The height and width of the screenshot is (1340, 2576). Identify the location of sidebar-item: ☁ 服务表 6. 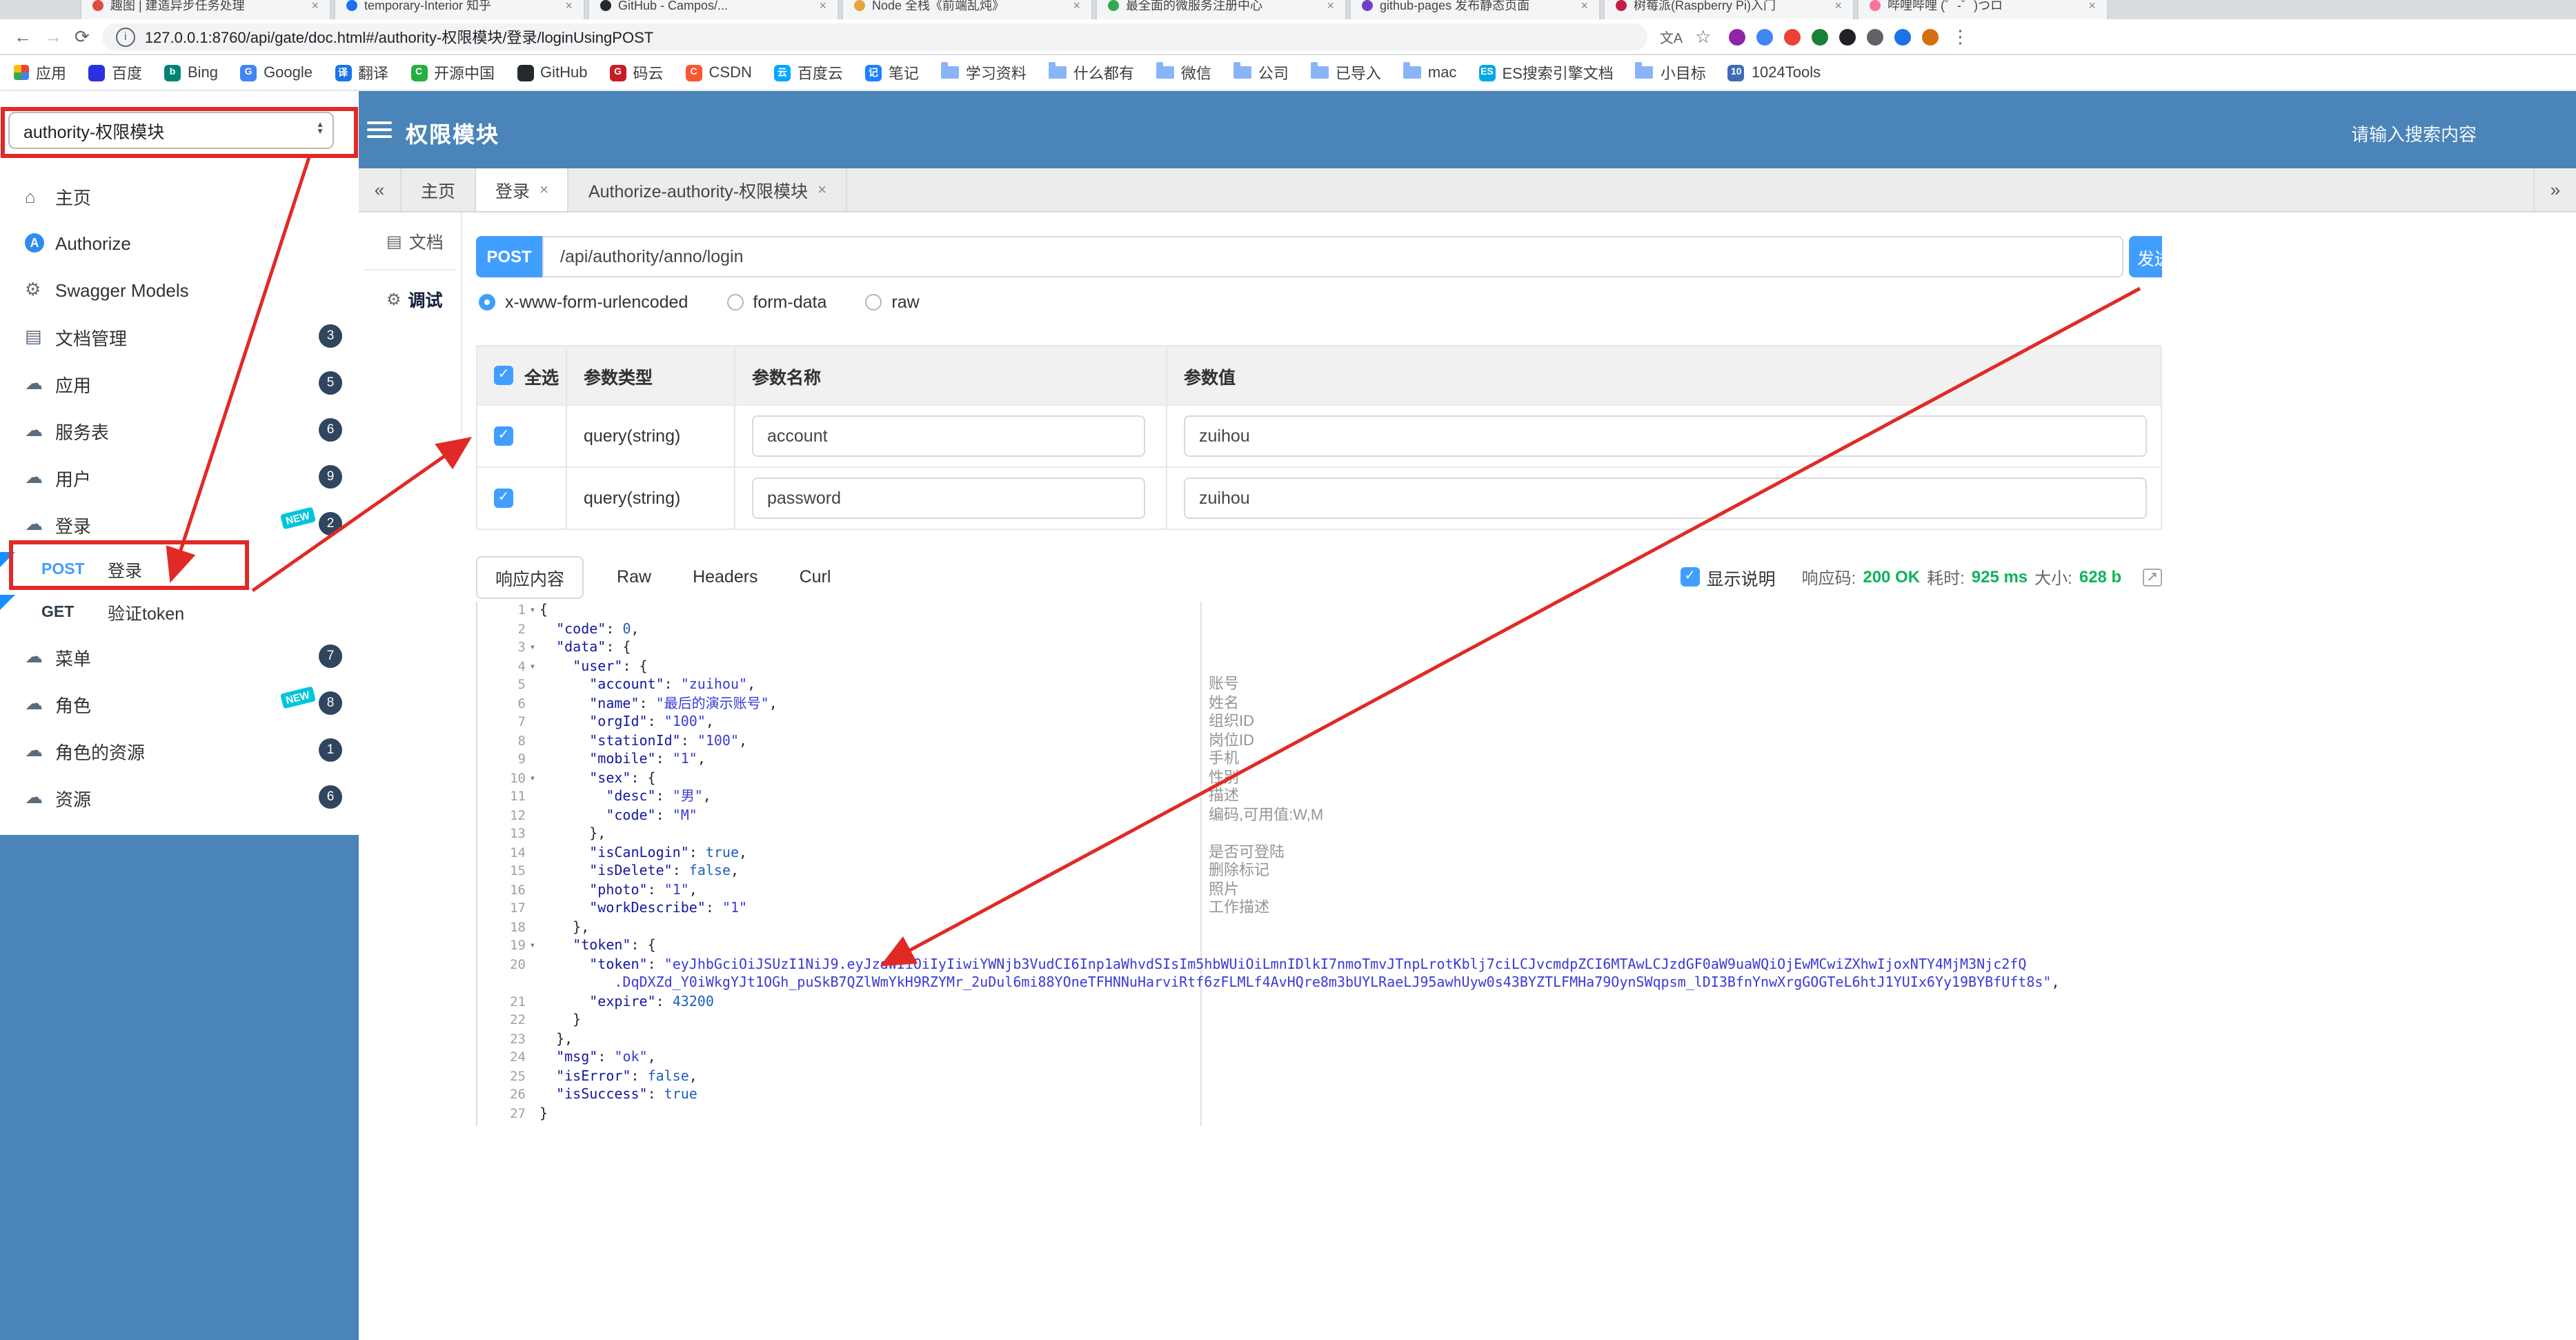
(179, 430).